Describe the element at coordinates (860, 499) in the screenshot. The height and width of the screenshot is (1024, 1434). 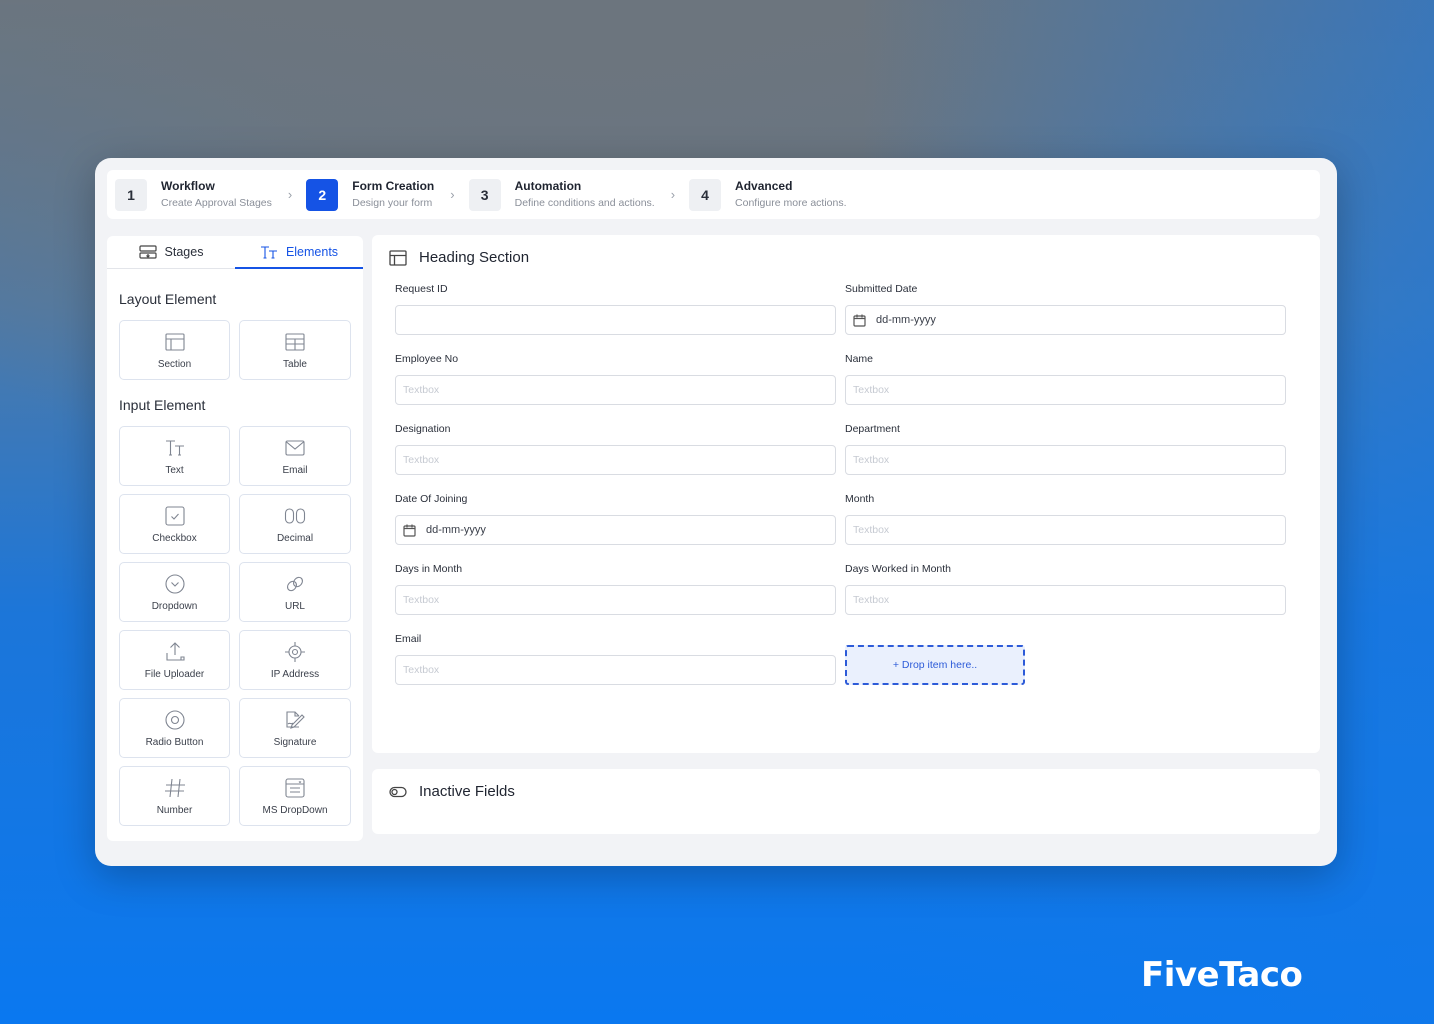
I see `field-label: Month` at that location.